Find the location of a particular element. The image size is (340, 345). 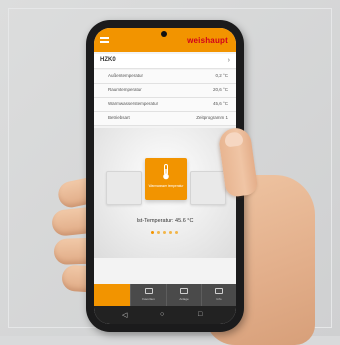

brand-logo: weishaupt is located at coordinates (207, 40).